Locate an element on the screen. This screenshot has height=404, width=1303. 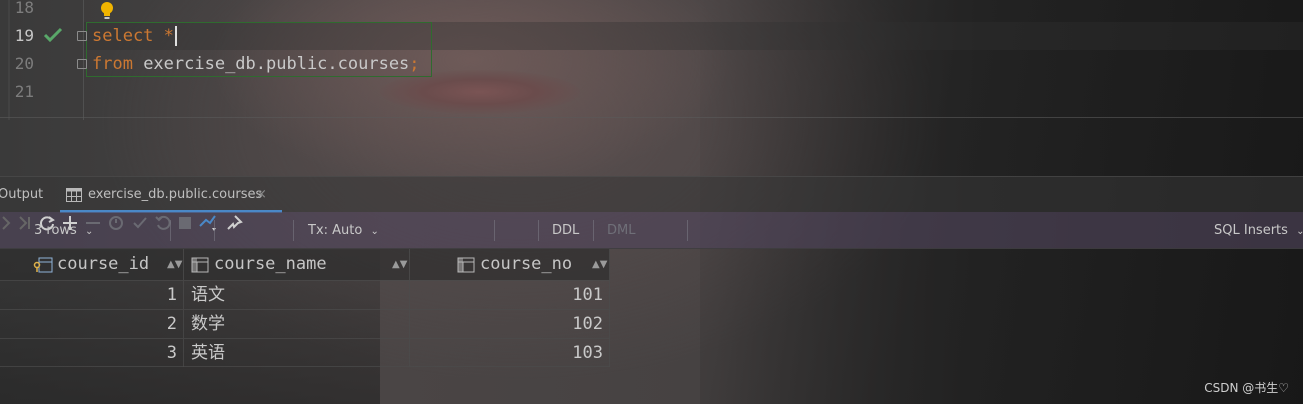
cell-course-no: 102 is located at coordinates (510, 324).